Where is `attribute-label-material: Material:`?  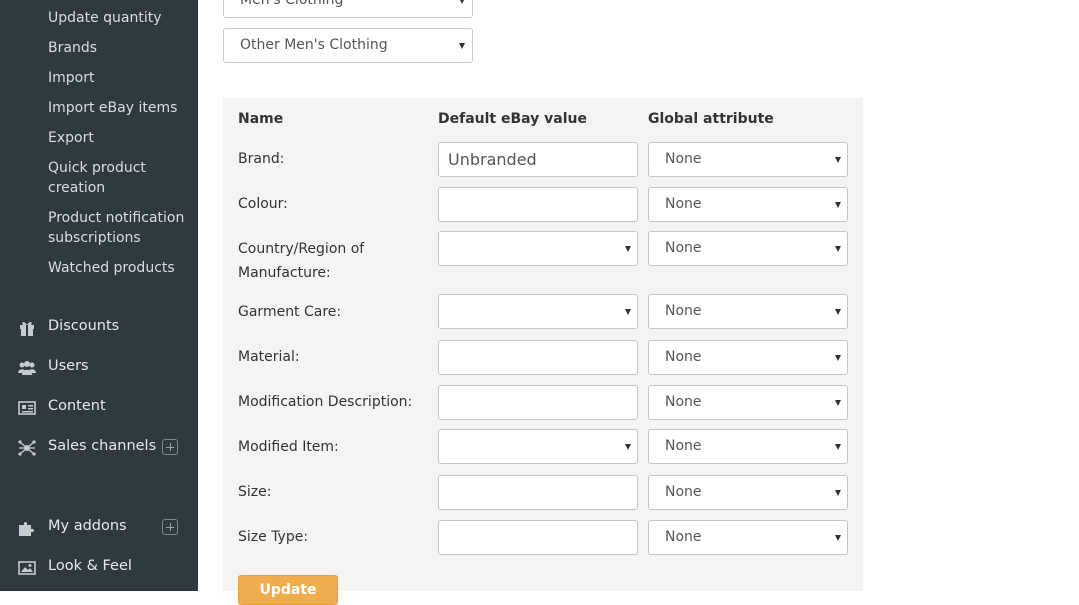 attribute-label-material: Material: is located at coordinates (269, 357).